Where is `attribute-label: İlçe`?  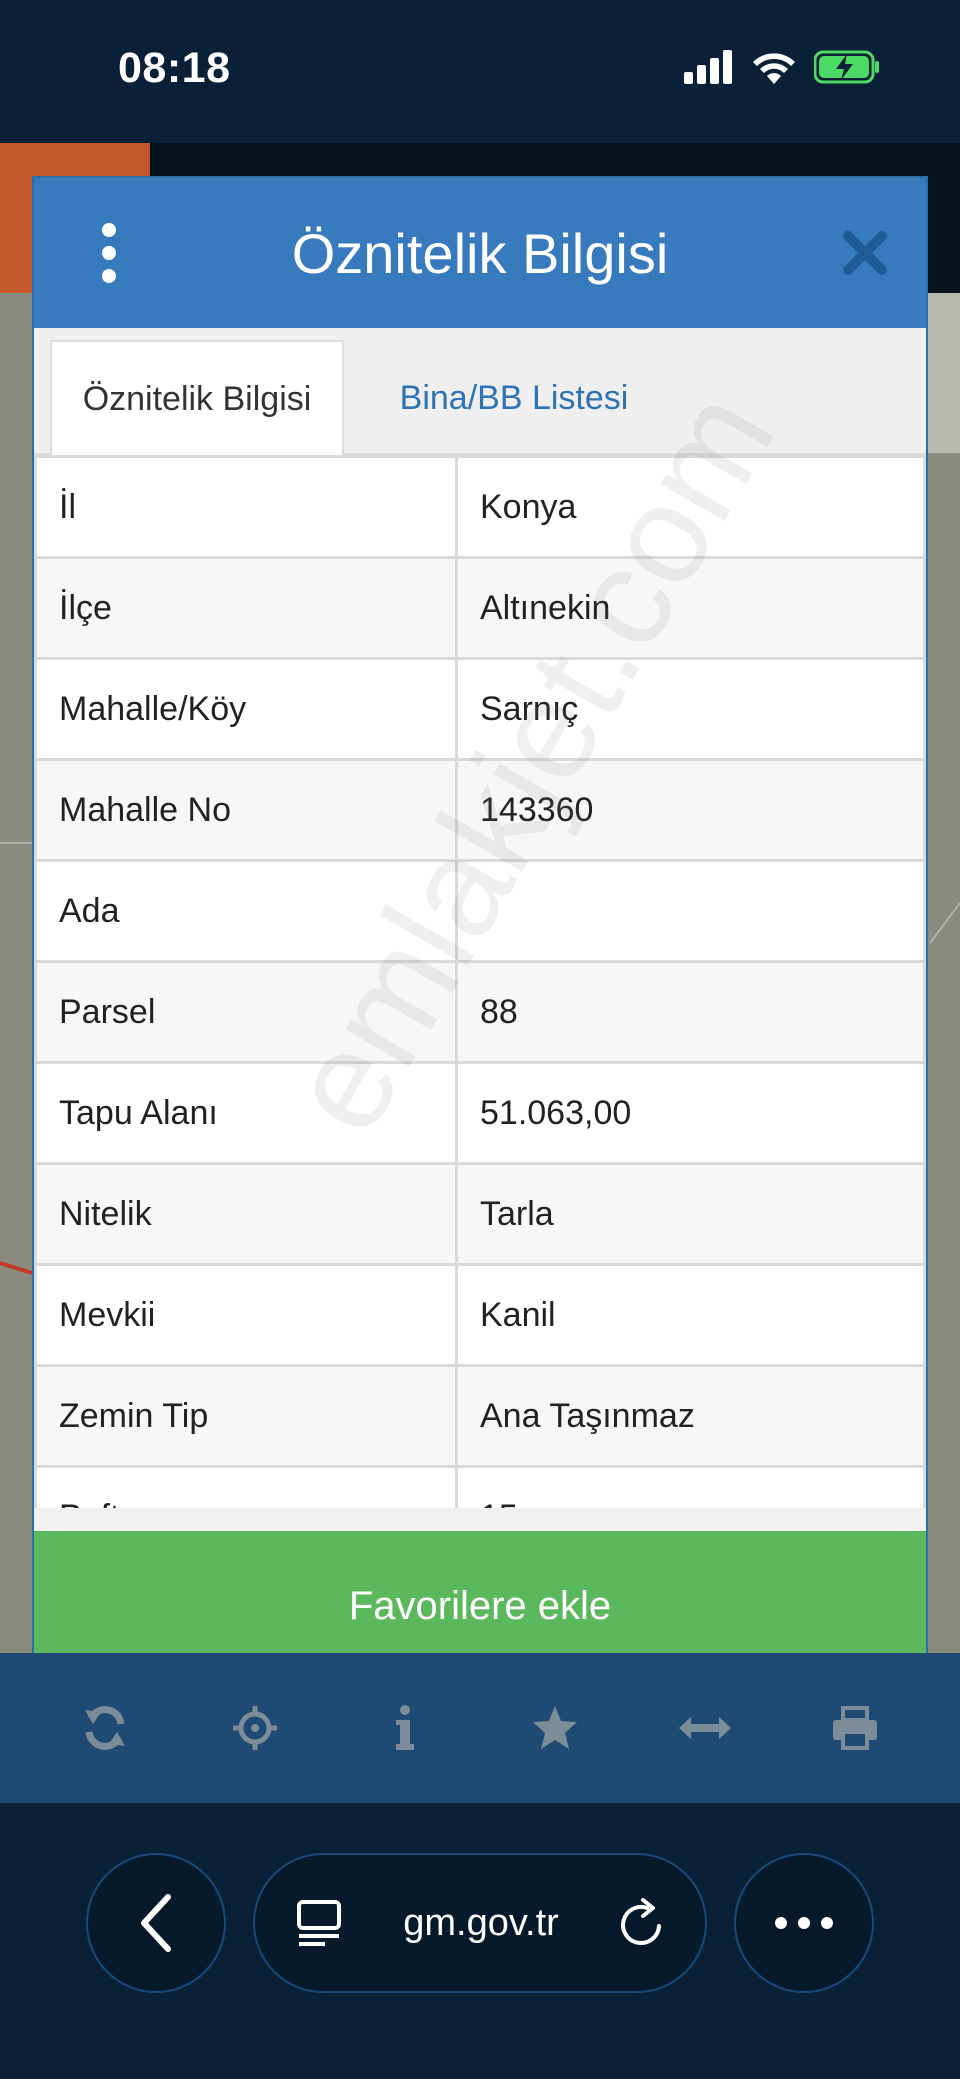
attribute-label: İlçe is located at coordinates (246, 608).